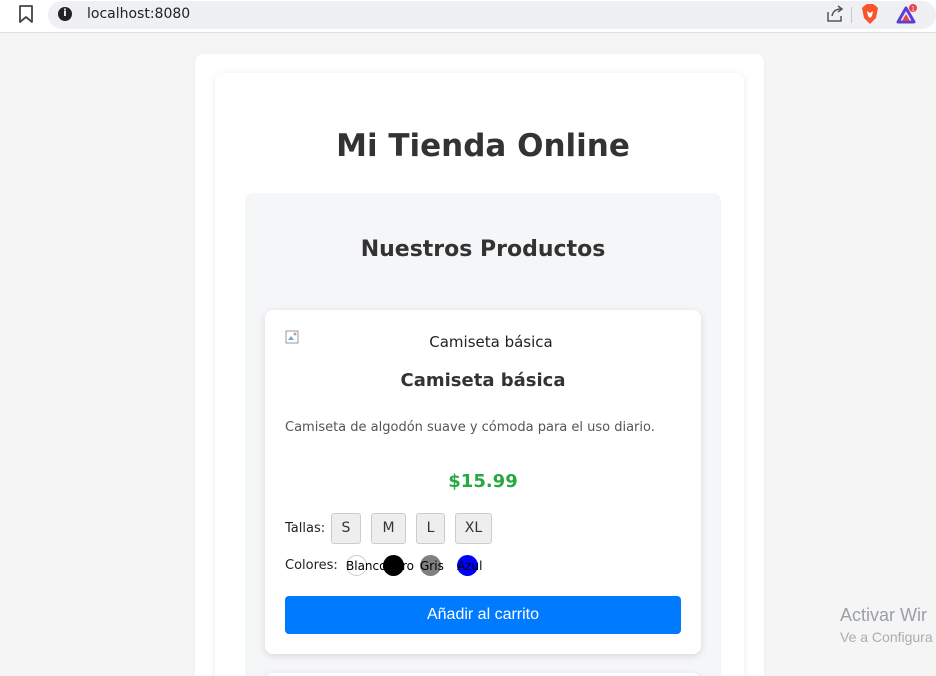  I want to click on brave-shield-icon, so click(870, 14).